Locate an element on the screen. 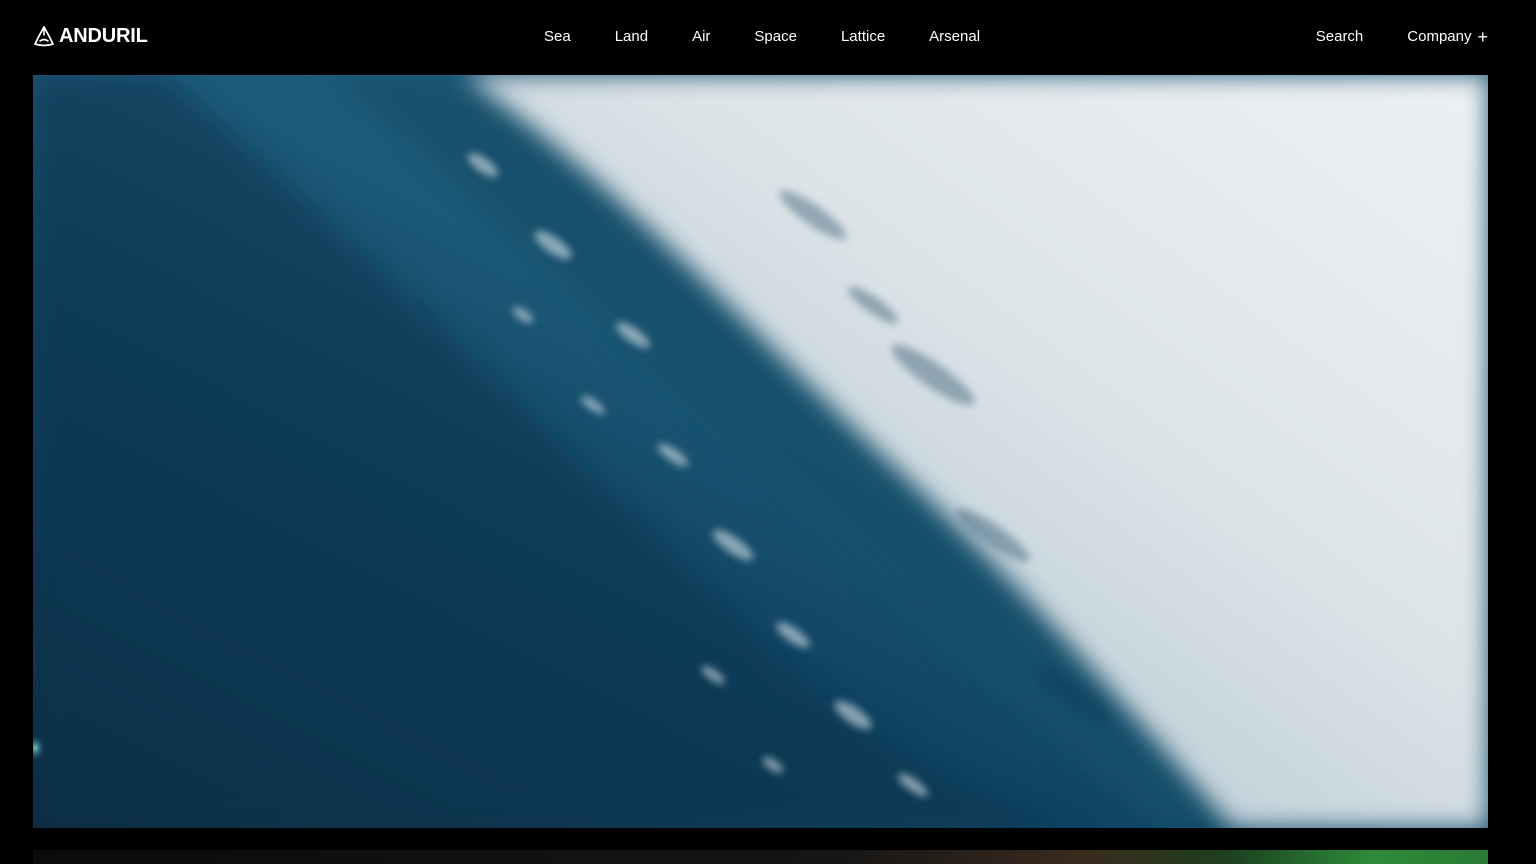  company-menu-button: Company + is located at coordinates (1447, 37).